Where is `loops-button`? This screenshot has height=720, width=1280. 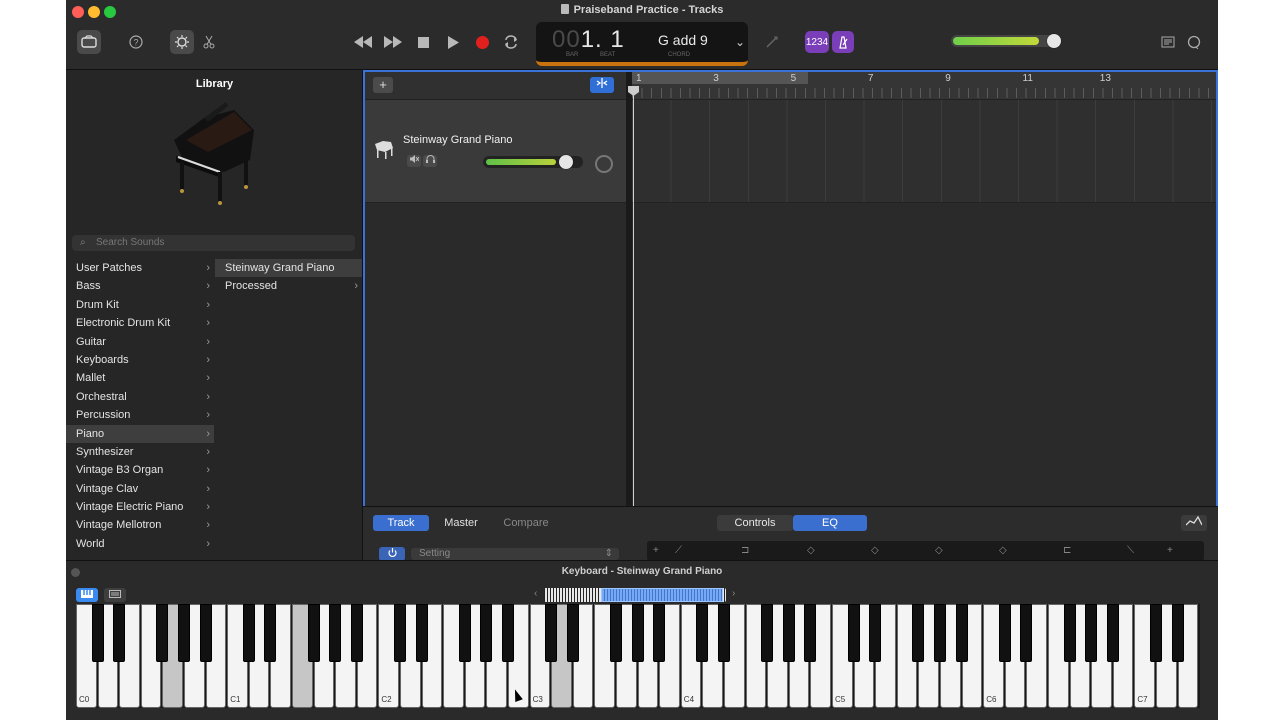 loops-button is located at coordinates (1194, 42).